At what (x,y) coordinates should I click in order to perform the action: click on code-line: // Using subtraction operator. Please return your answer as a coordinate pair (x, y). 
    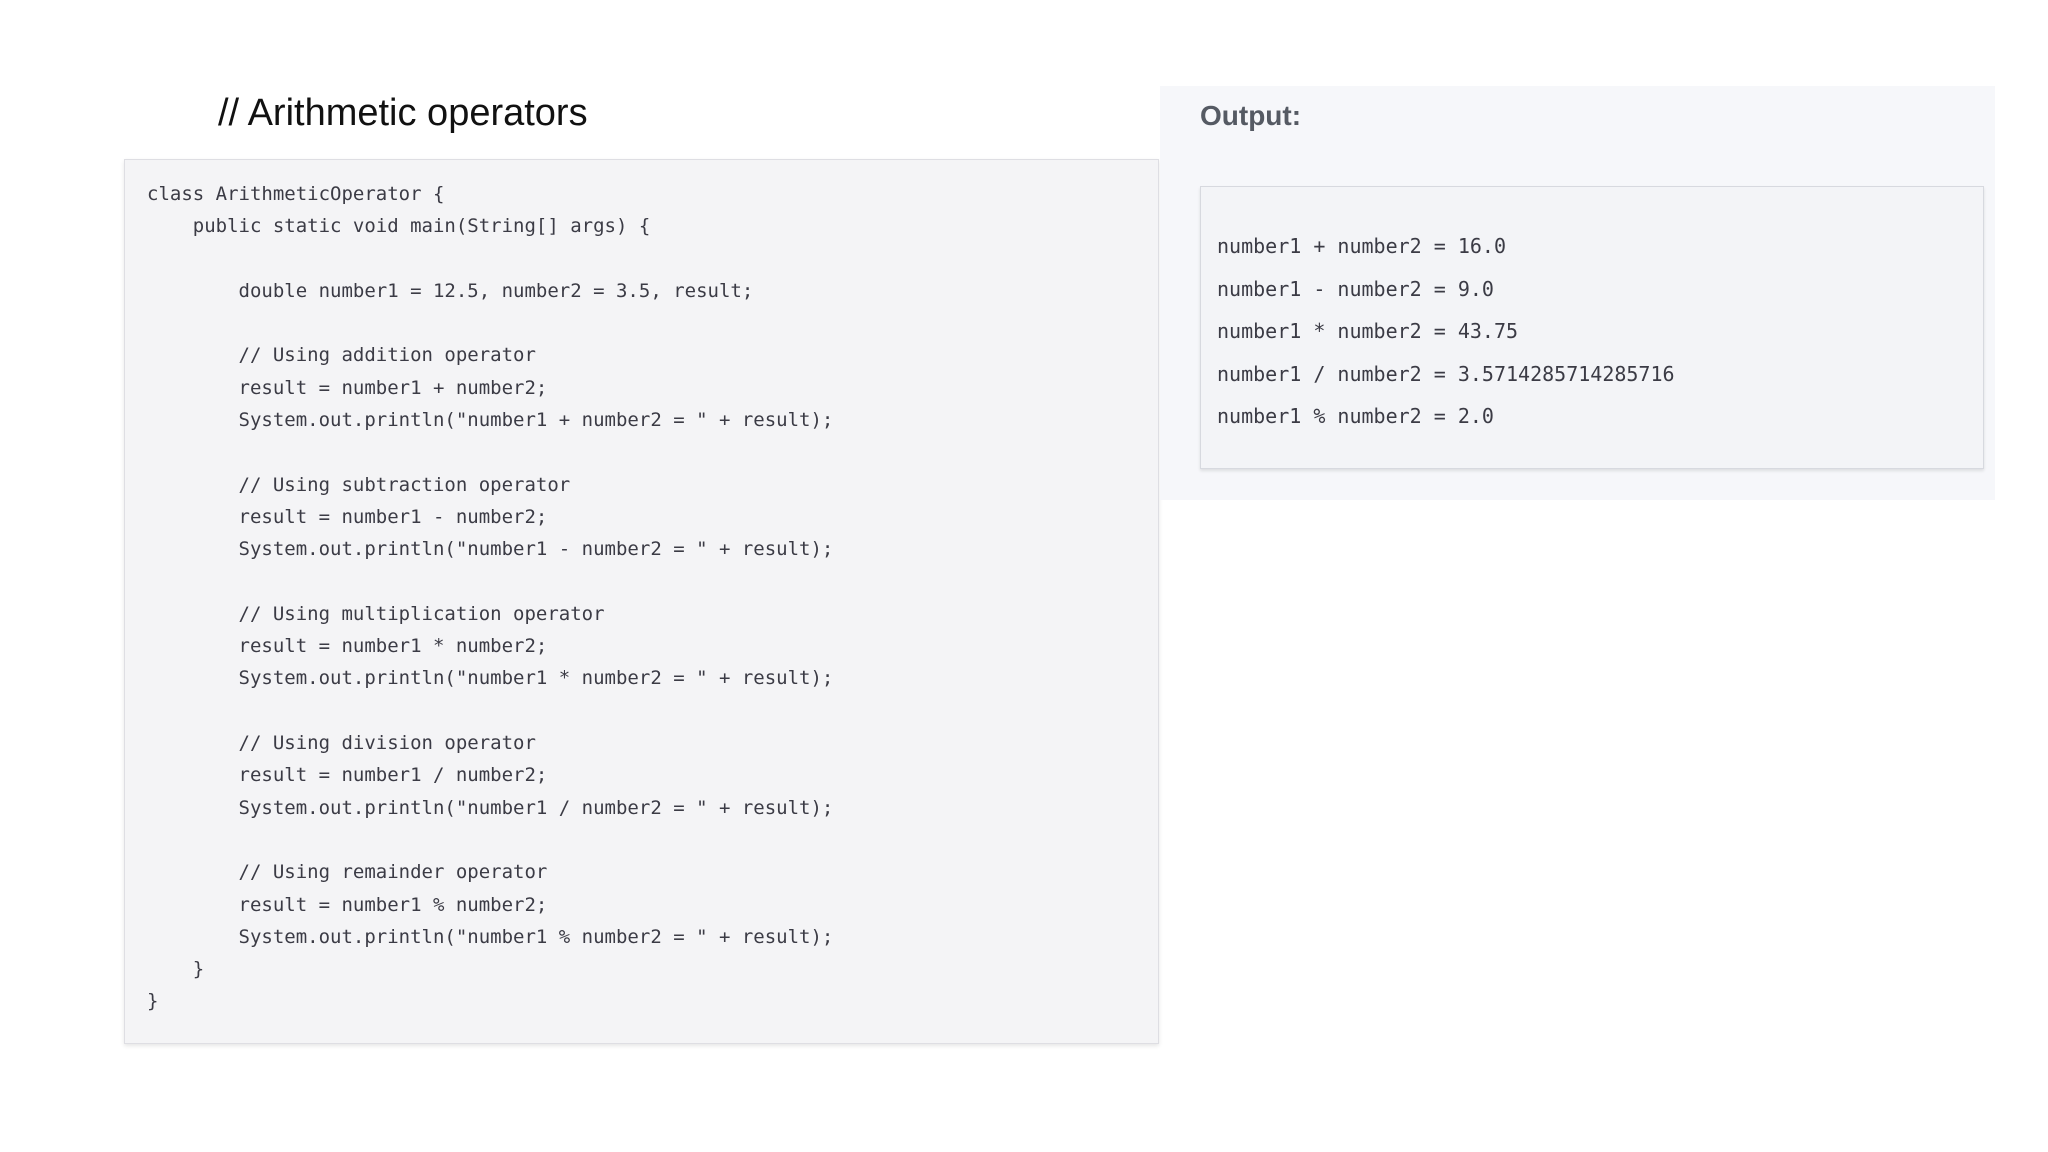
    Looking at the image, I should click on (359, 484).